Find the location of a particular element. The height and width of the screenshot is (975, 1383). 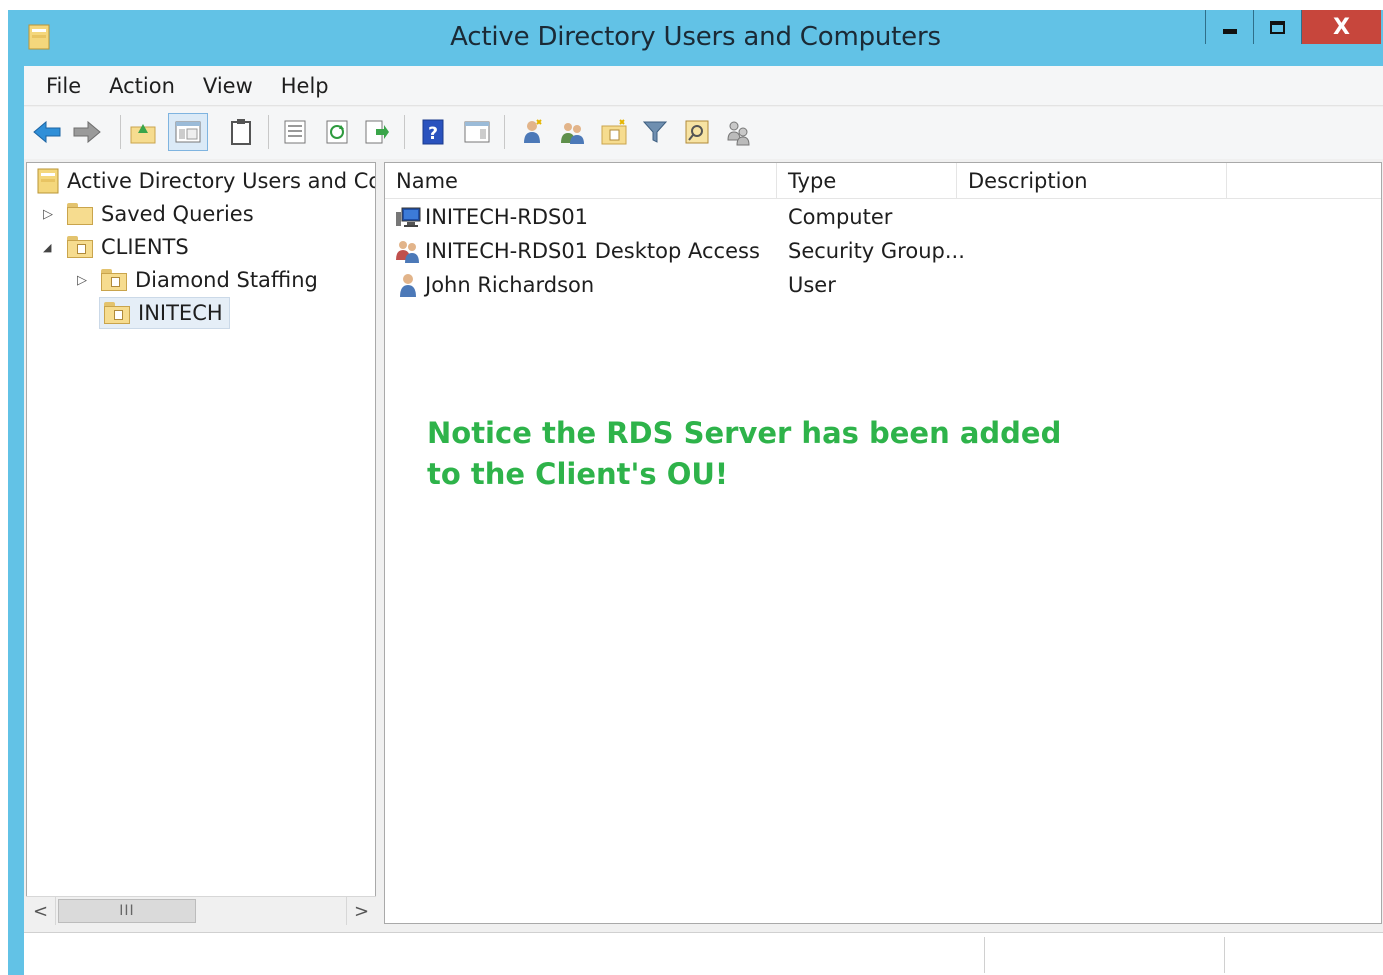

menu-view: View is located at coordinates (228, 86).